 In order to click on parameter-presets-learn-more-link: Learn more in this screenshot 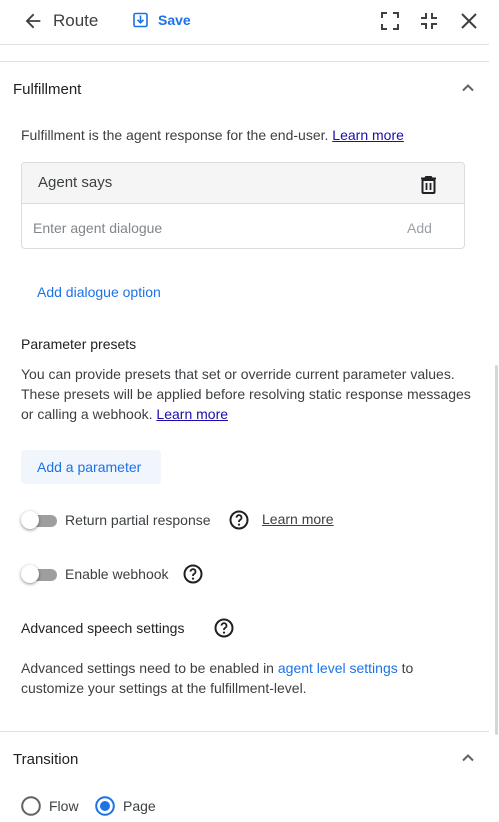, I will do `click(192, 414)`.